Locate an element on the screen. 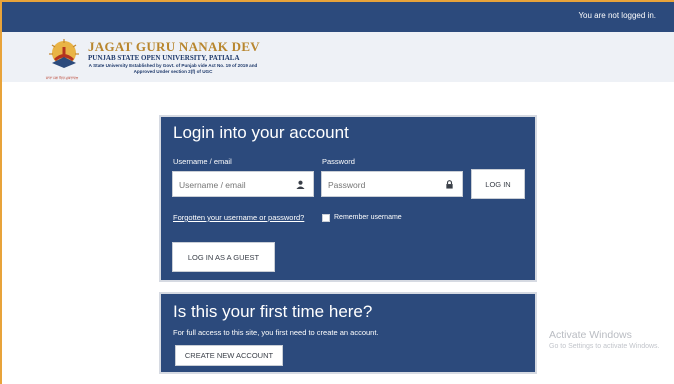 This screenshot has width=674, height=384. logo-caption: ਸਾਰਾ ਜਗ ਵਿਚ ਮੁਕਤਾਵਲ is located at coordinates (62, 78).